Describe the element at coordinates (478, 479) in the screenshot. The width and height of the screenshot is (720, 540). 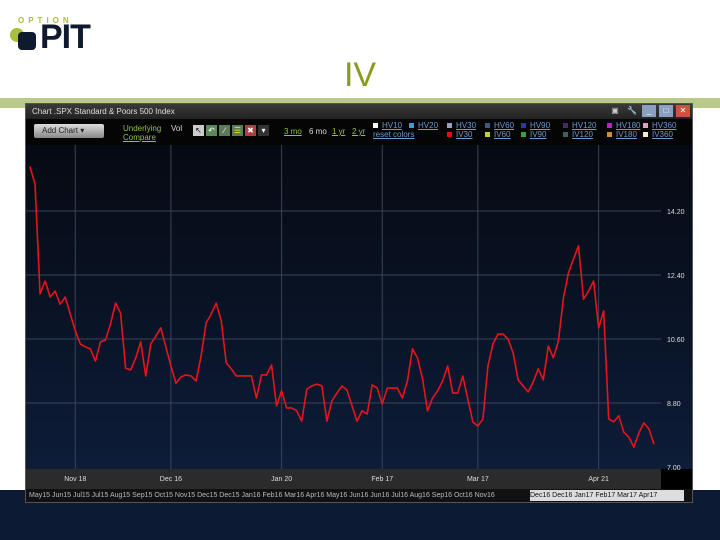
I see `x-tick-label: Mar 17` at that location.